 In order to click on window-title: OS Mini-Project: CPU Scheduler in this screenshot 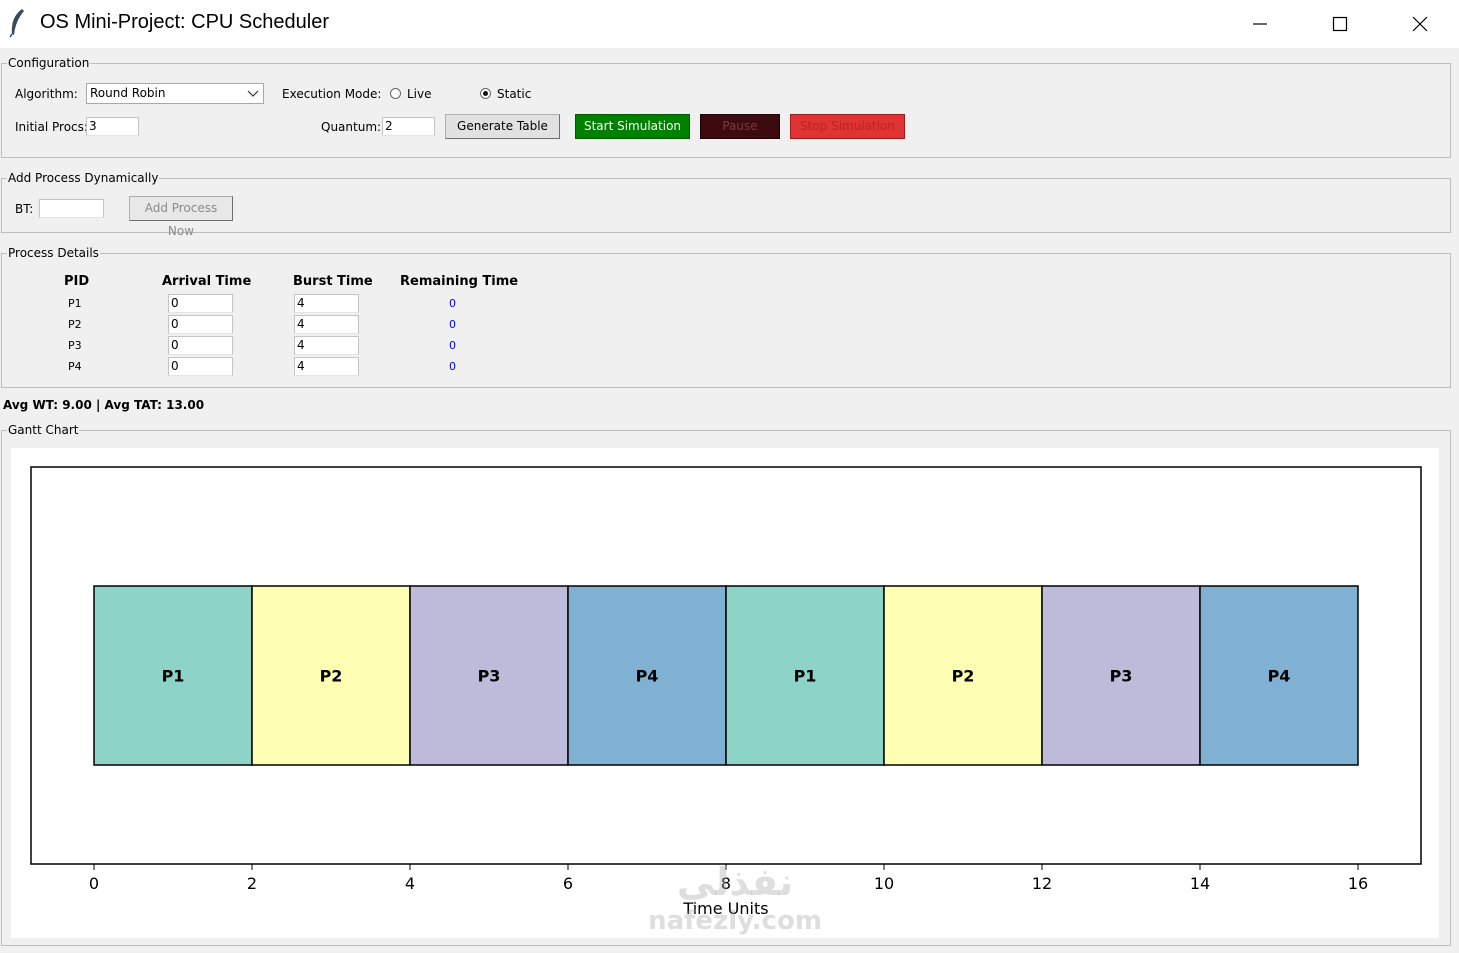, I will do `click(184, 22)`.